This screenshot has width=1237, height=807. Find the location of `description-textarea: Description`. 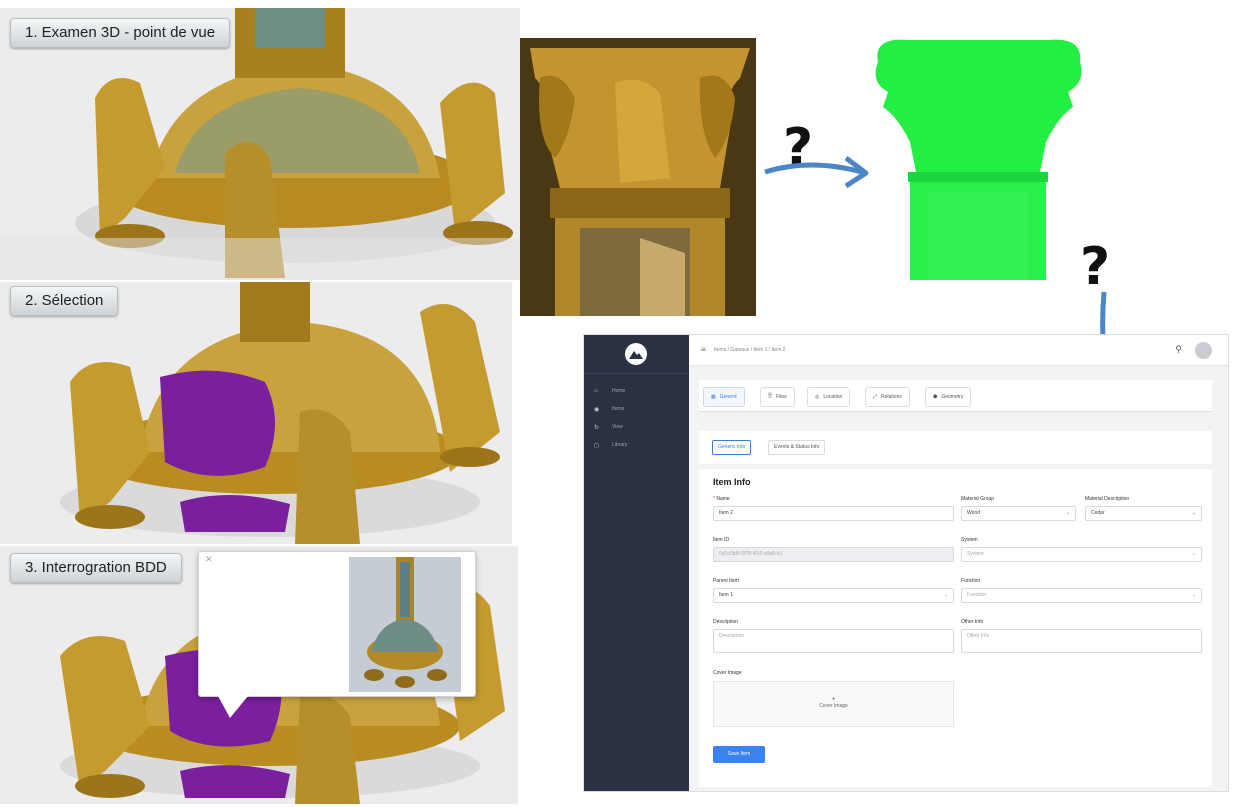

description-textarea: Description is located at coordinates (833, 641).